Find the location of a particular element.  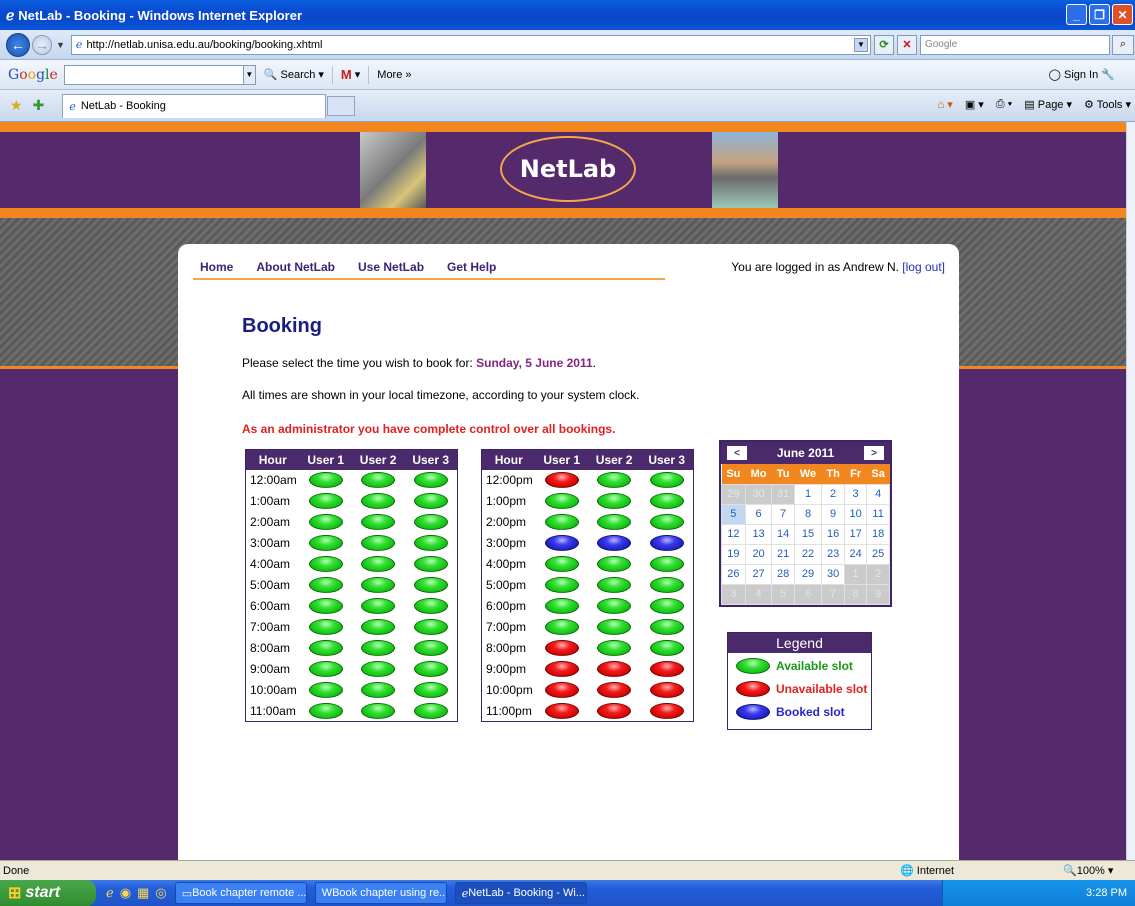

stop-button: ✕ is located at coordinates (906, 44).